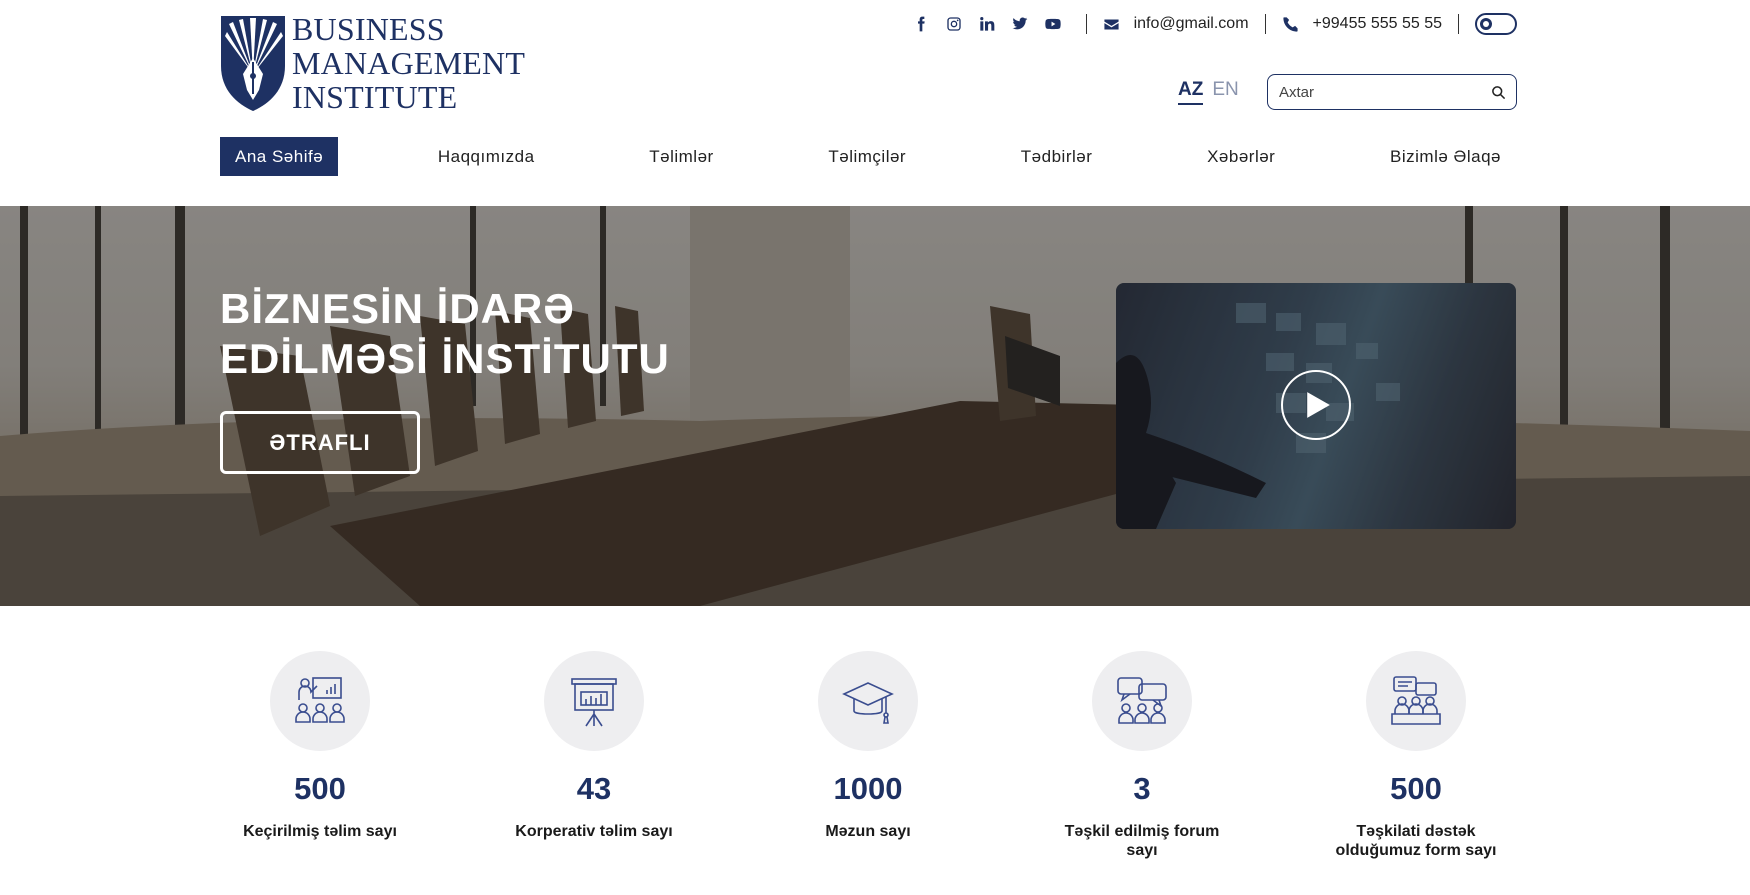 Image resolution: width=1750 pixels, height=895 pixels. I want to click on phone-text: +99455 555 55 55, so click(1377, 23).